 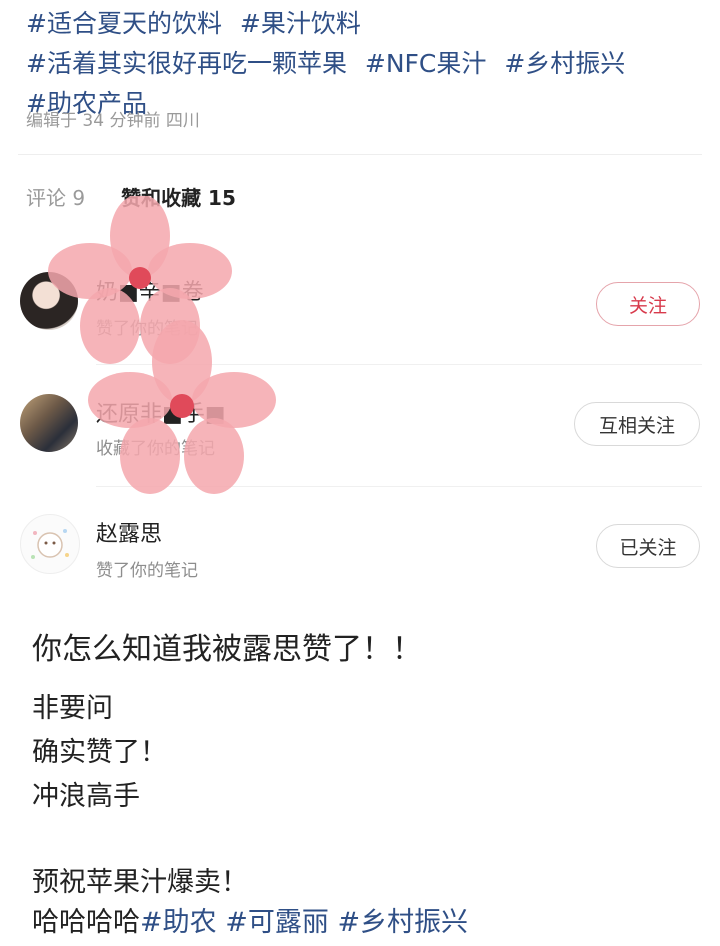 What do you see at coordinates (277, 922) in the screenshot?
I see `hashtag-link: #可露丽` at bounding box center [277, 922].